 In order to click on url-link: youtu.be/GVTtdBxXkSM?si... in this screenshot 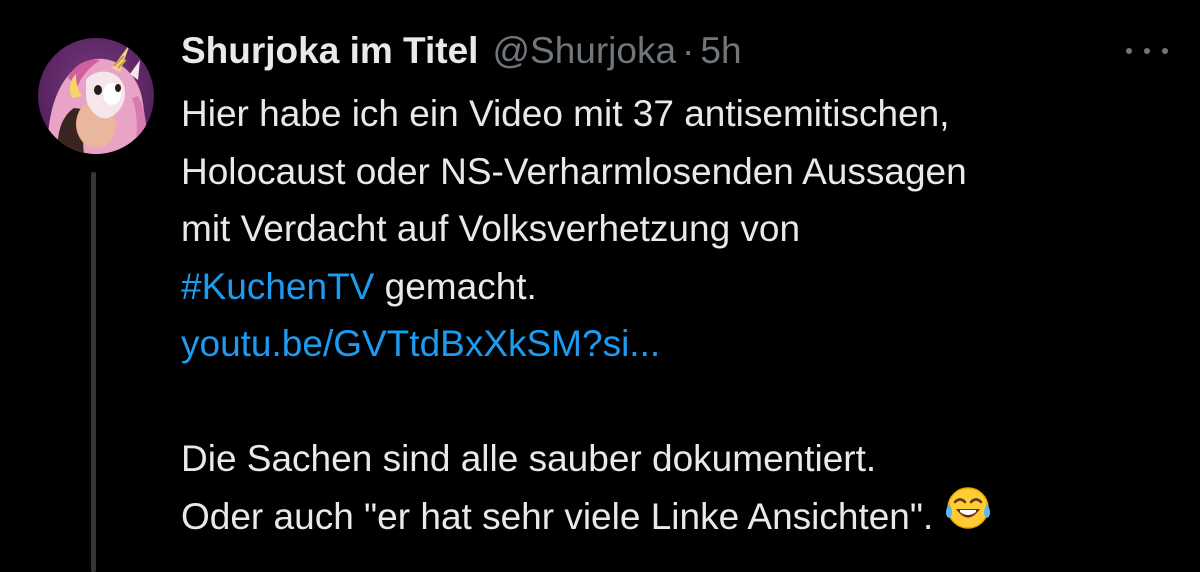, I will do `click(420, 343)`.